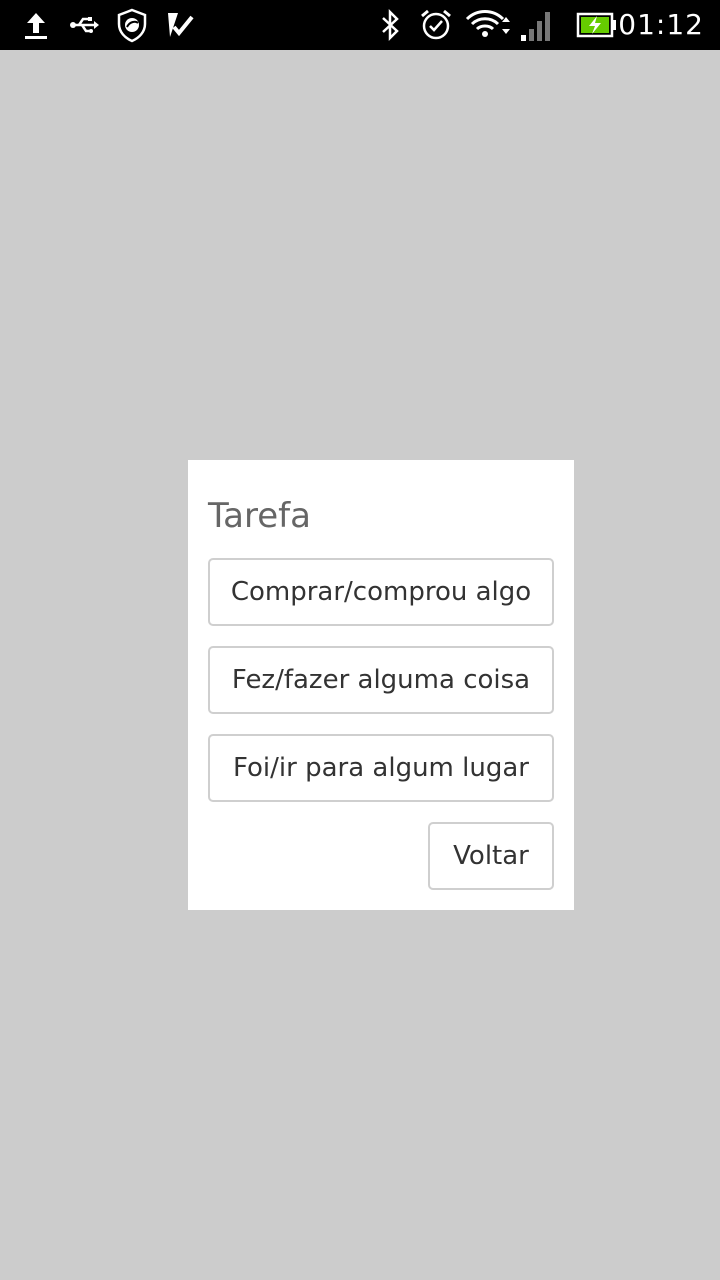 The width and height of the screenshot is (720, 1280). What do you see at coordinates (180, 25) in the screenshot?
I see `checkmark-icon` at bounding box center [180, 25].